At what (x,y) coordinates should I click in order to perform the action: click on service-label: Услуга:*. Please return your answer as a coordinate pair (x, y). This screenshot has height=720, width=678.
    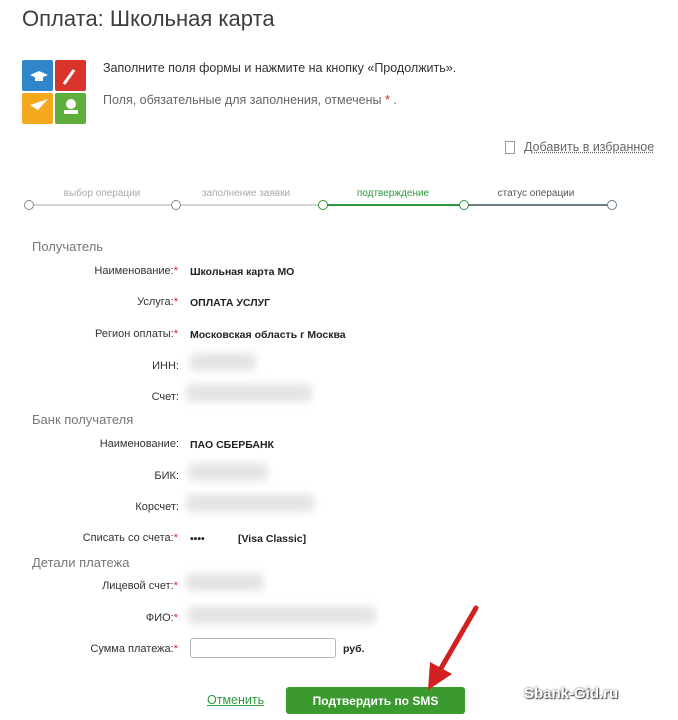
    Looking at the image, I should click on (157, 302).